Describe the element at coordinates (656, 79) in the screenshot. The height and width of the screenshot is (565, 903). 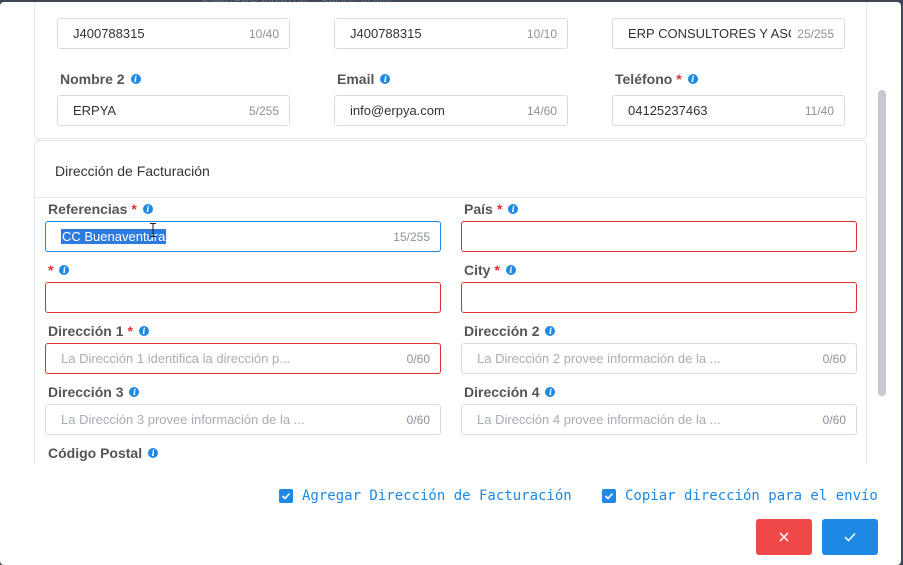
I see `telefono-label: Teléfono * i` at that location.